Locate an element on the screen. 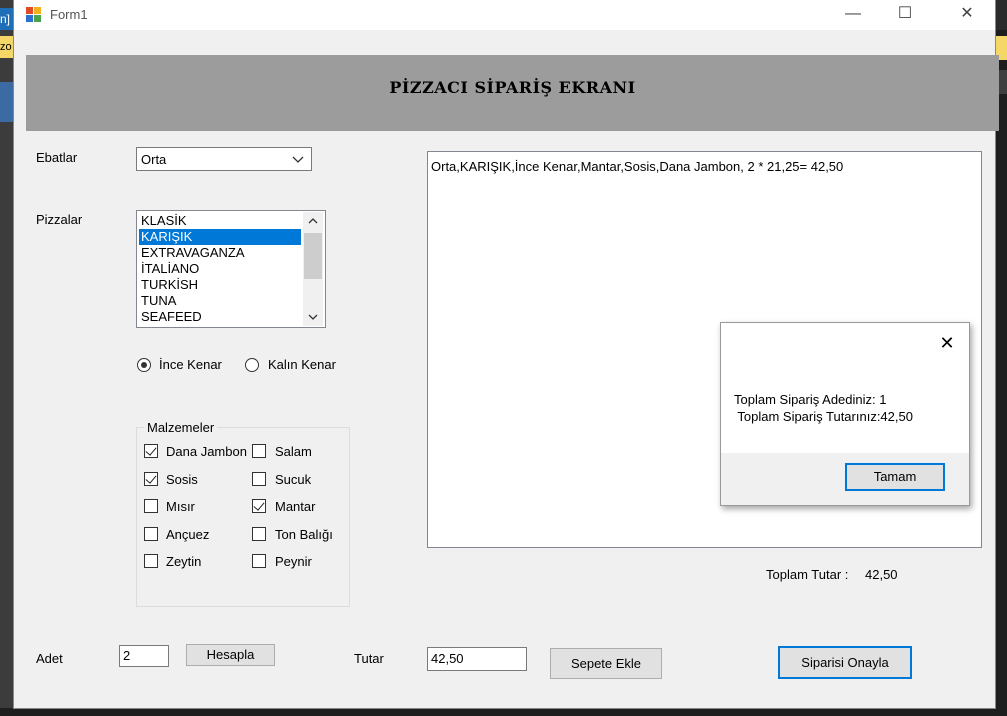 The image size is (1007, 716). background-tab-2: zo is located at coordinates (7, 47).